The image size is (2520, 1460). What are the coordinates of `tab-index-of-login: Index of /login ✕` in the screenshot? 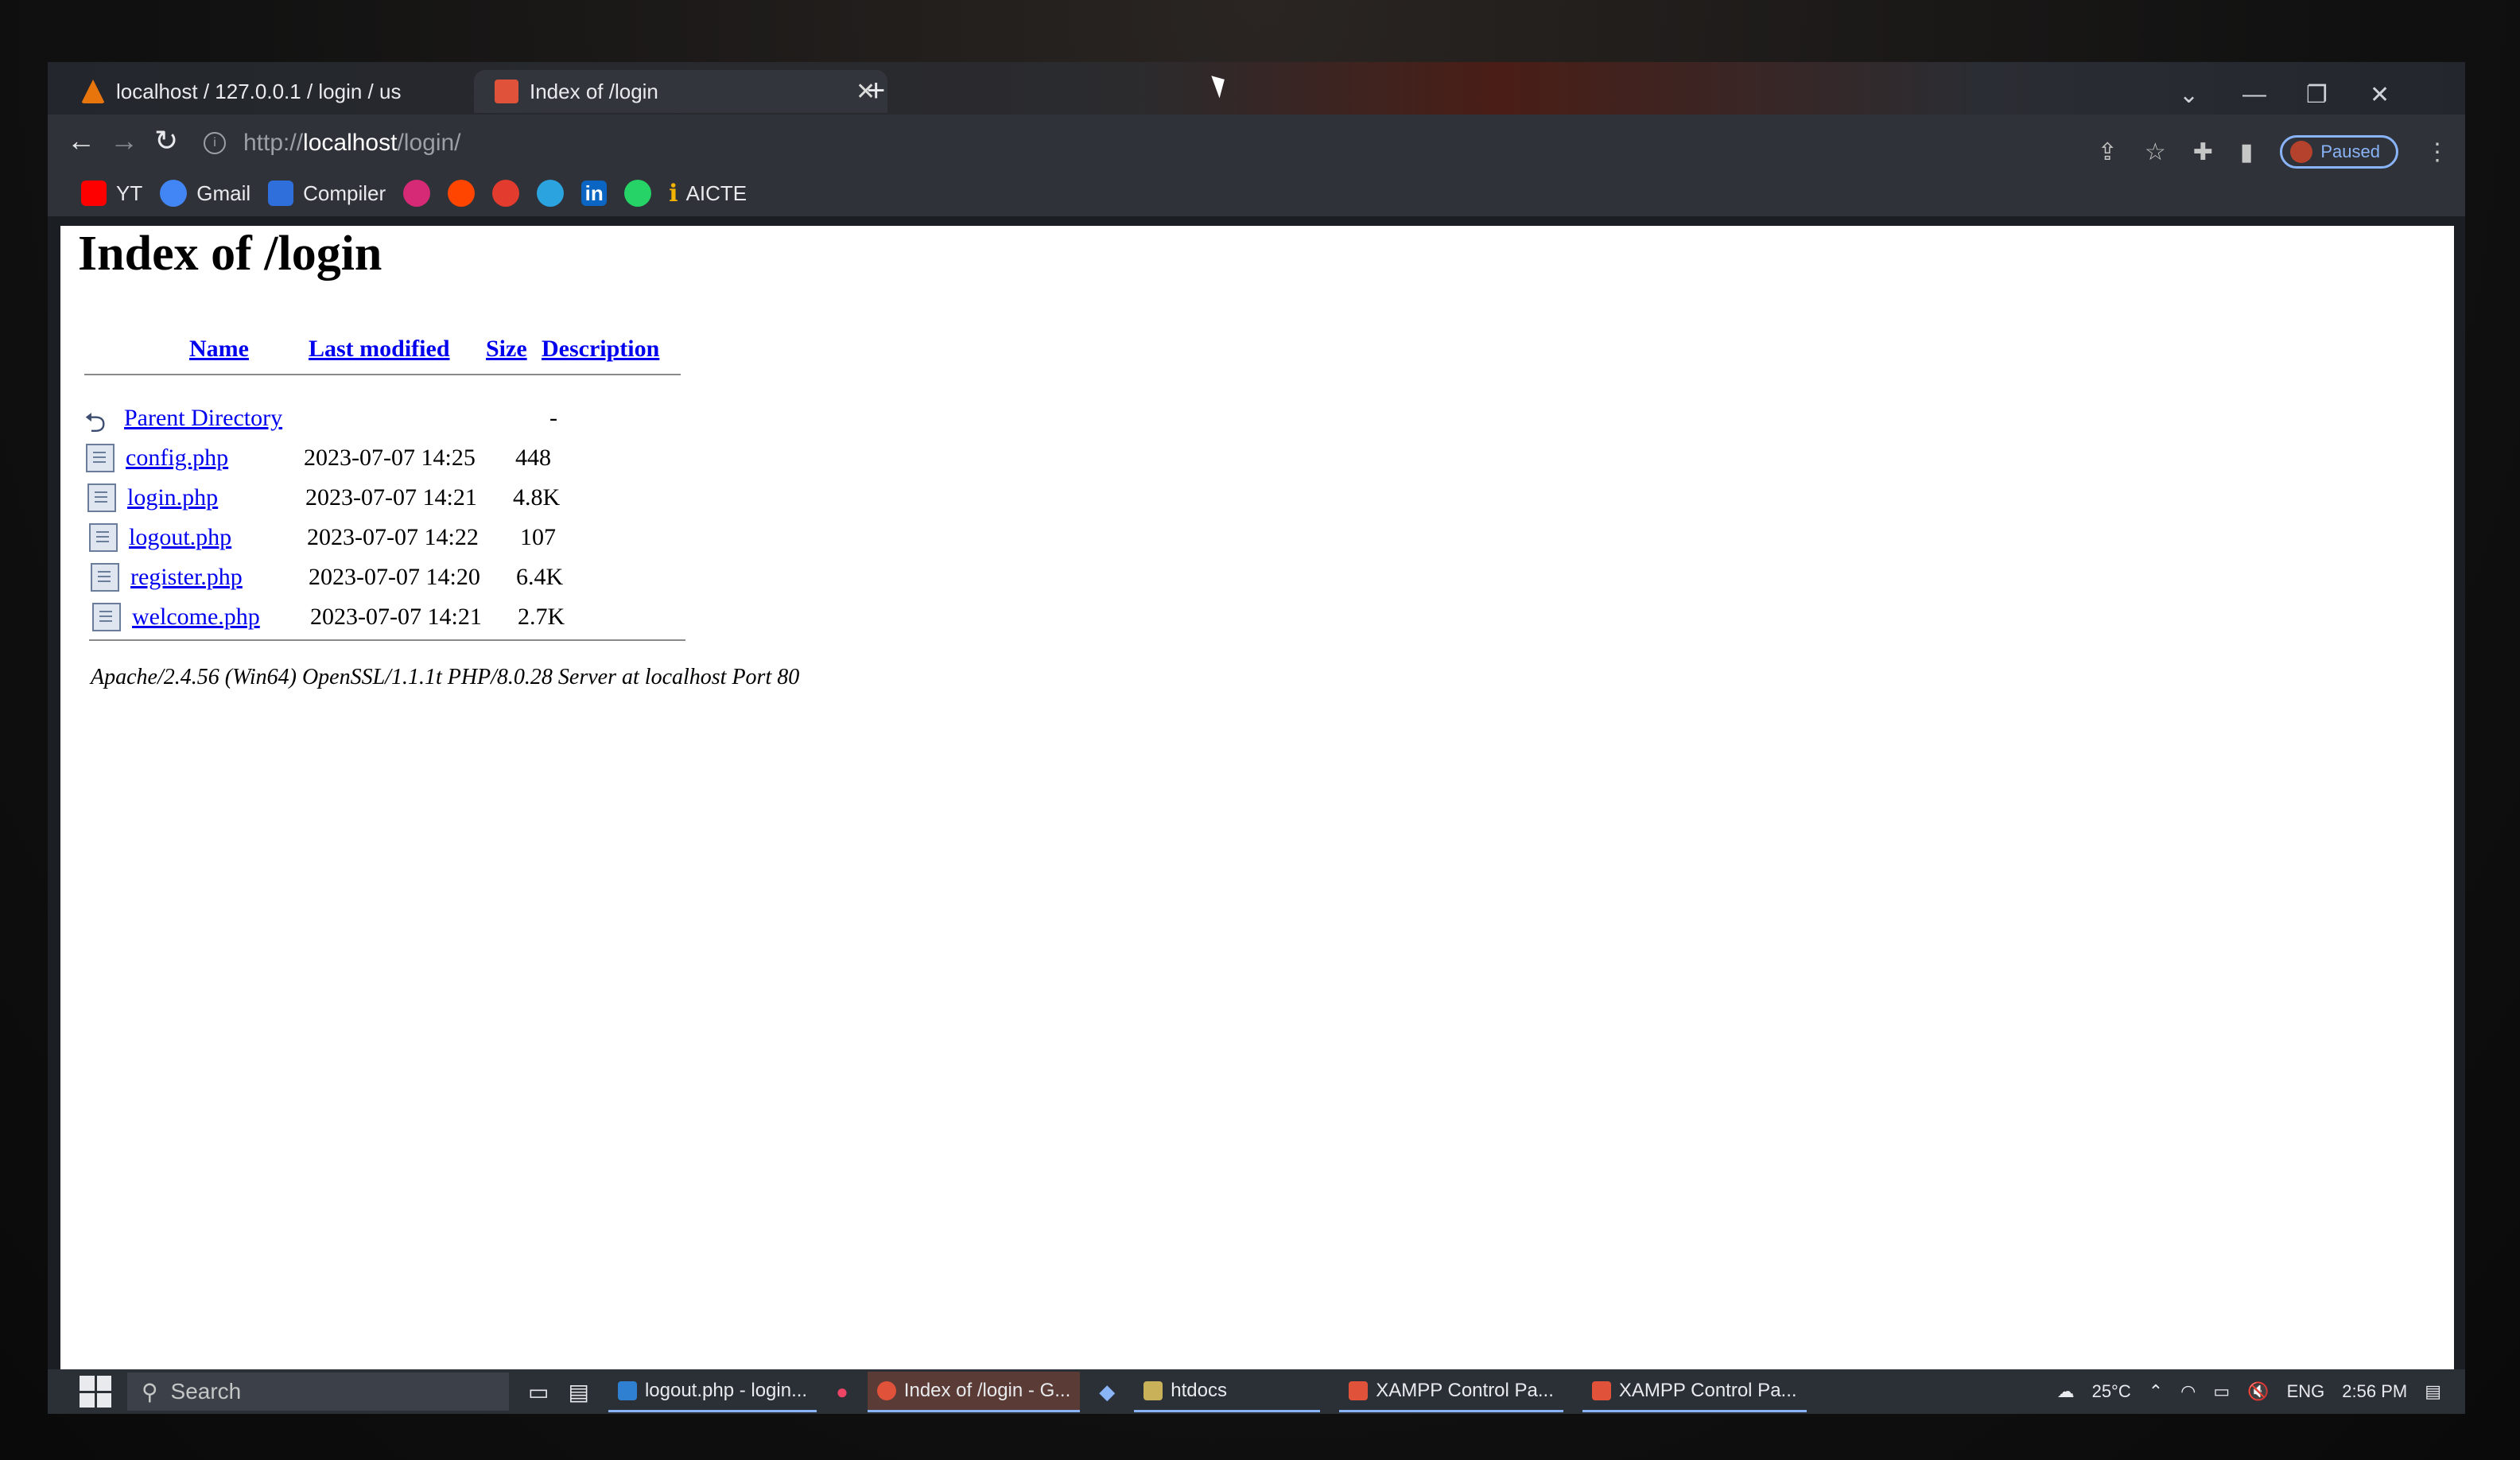 It's located at (681, 91).